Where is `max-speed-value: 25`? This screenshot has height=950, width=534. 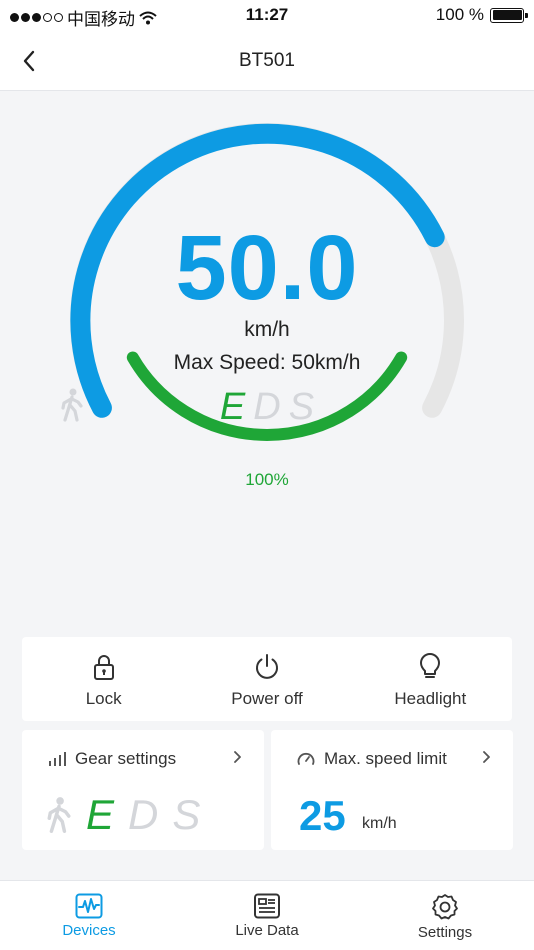
max-speed-value: 25 is located at coordinates (322, 815).